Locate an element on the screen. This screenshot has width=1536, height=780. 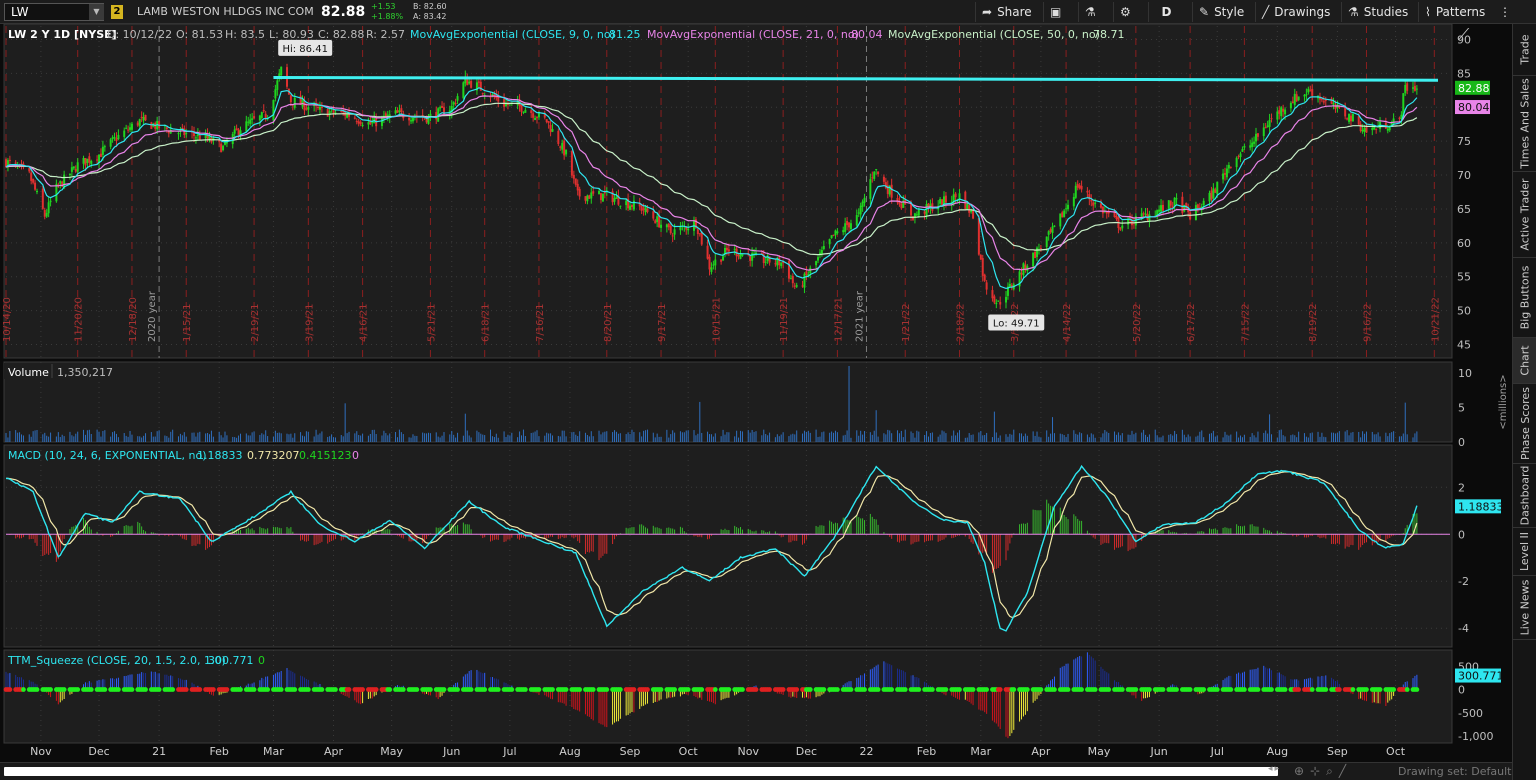
time-axis-label: May is located at coordinates (1099, 751).